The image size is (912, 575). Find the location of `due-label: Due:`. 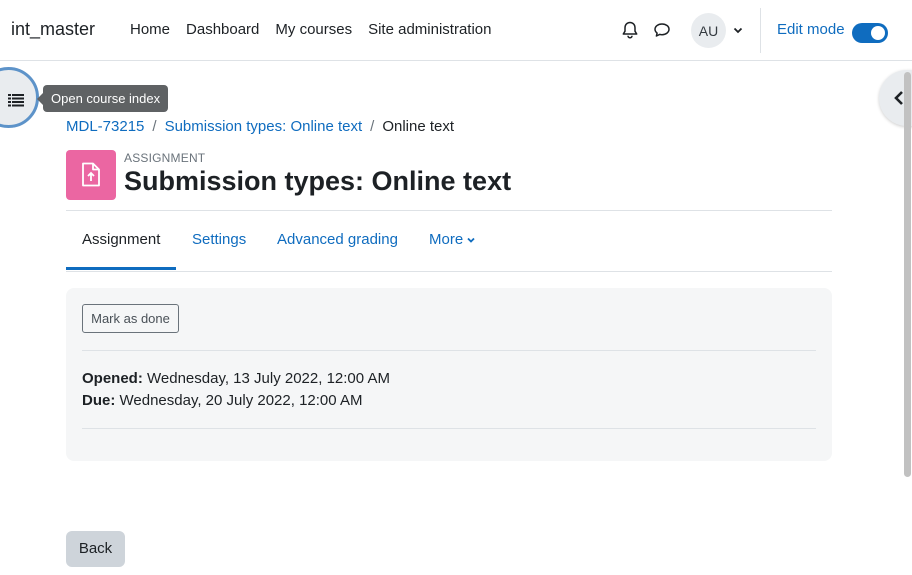

due-label: Due: is located at coordinates (99, 400).